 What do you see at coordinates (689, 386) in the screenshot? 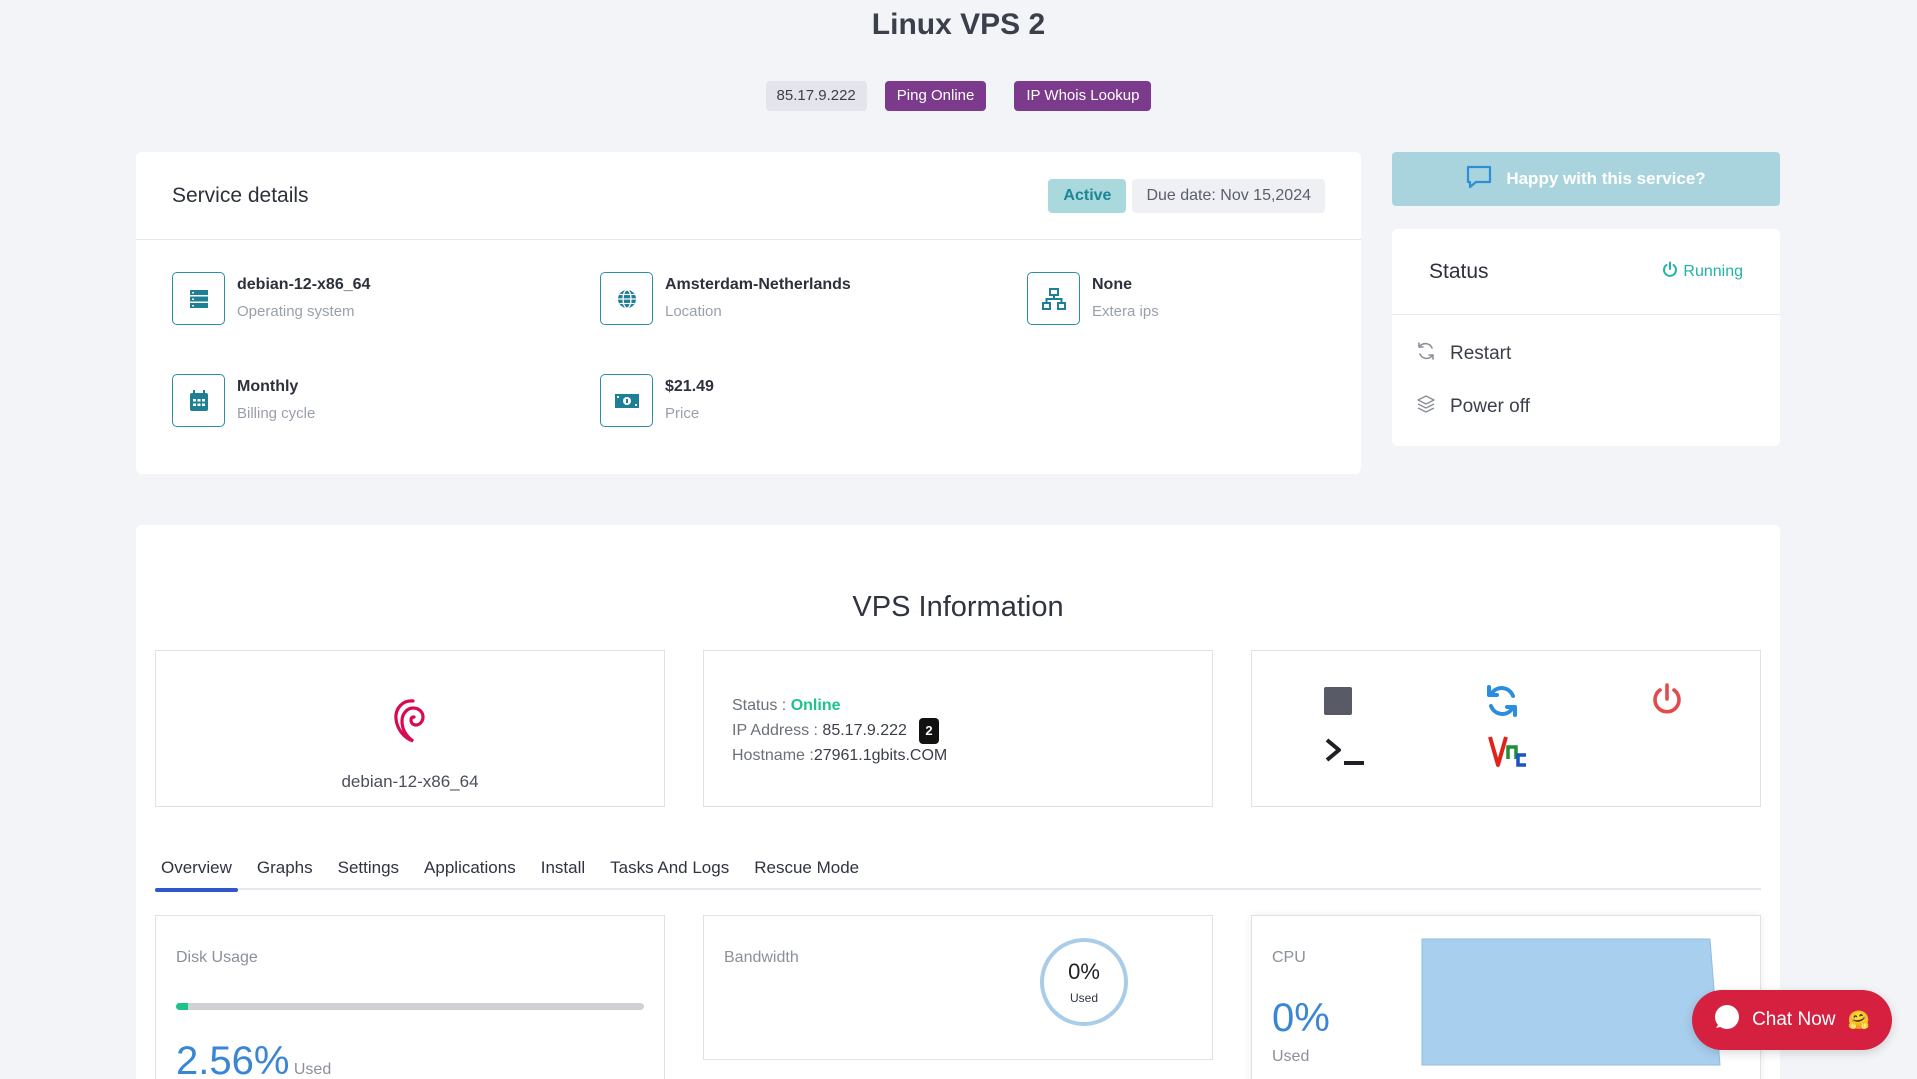
I see `price-value: $21.49` at bounding box center [689, 386].